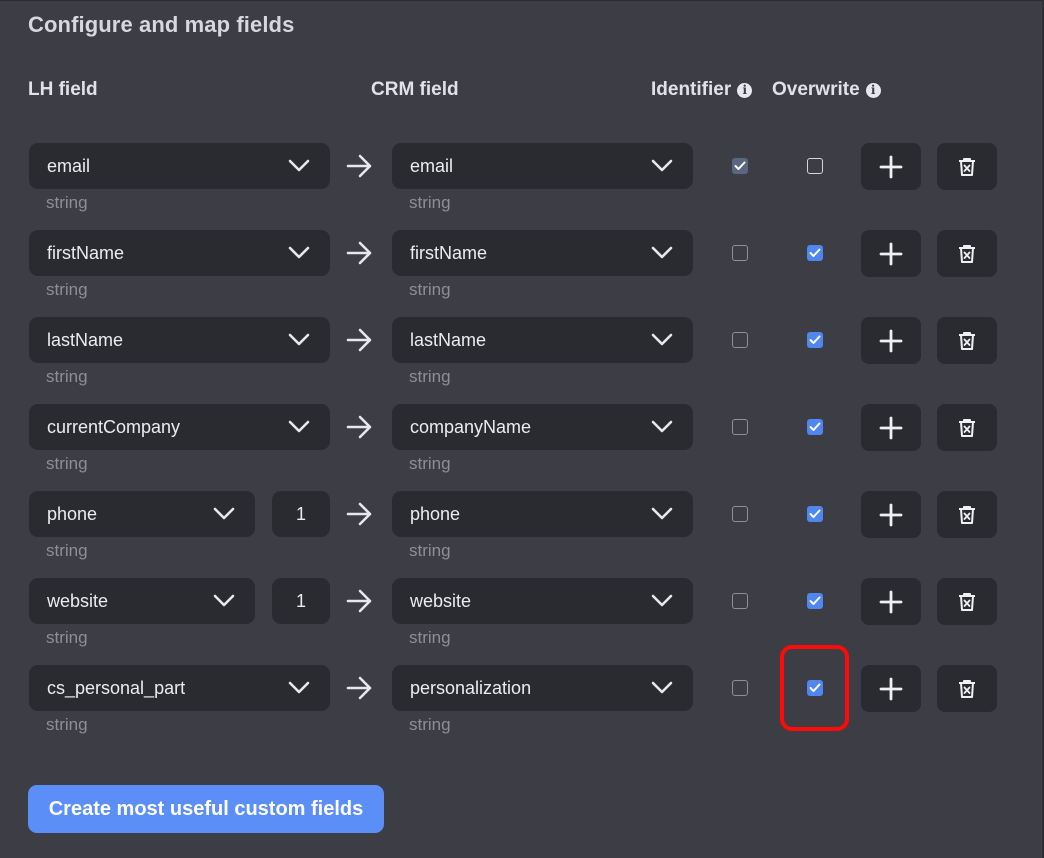 Image resolution: width=1044 pixels, height=858 pixels. What do you see at coordinates (179, 340) in the screenshot?
I see `lh-field-select: lastName` at bounding box center [179, 340].